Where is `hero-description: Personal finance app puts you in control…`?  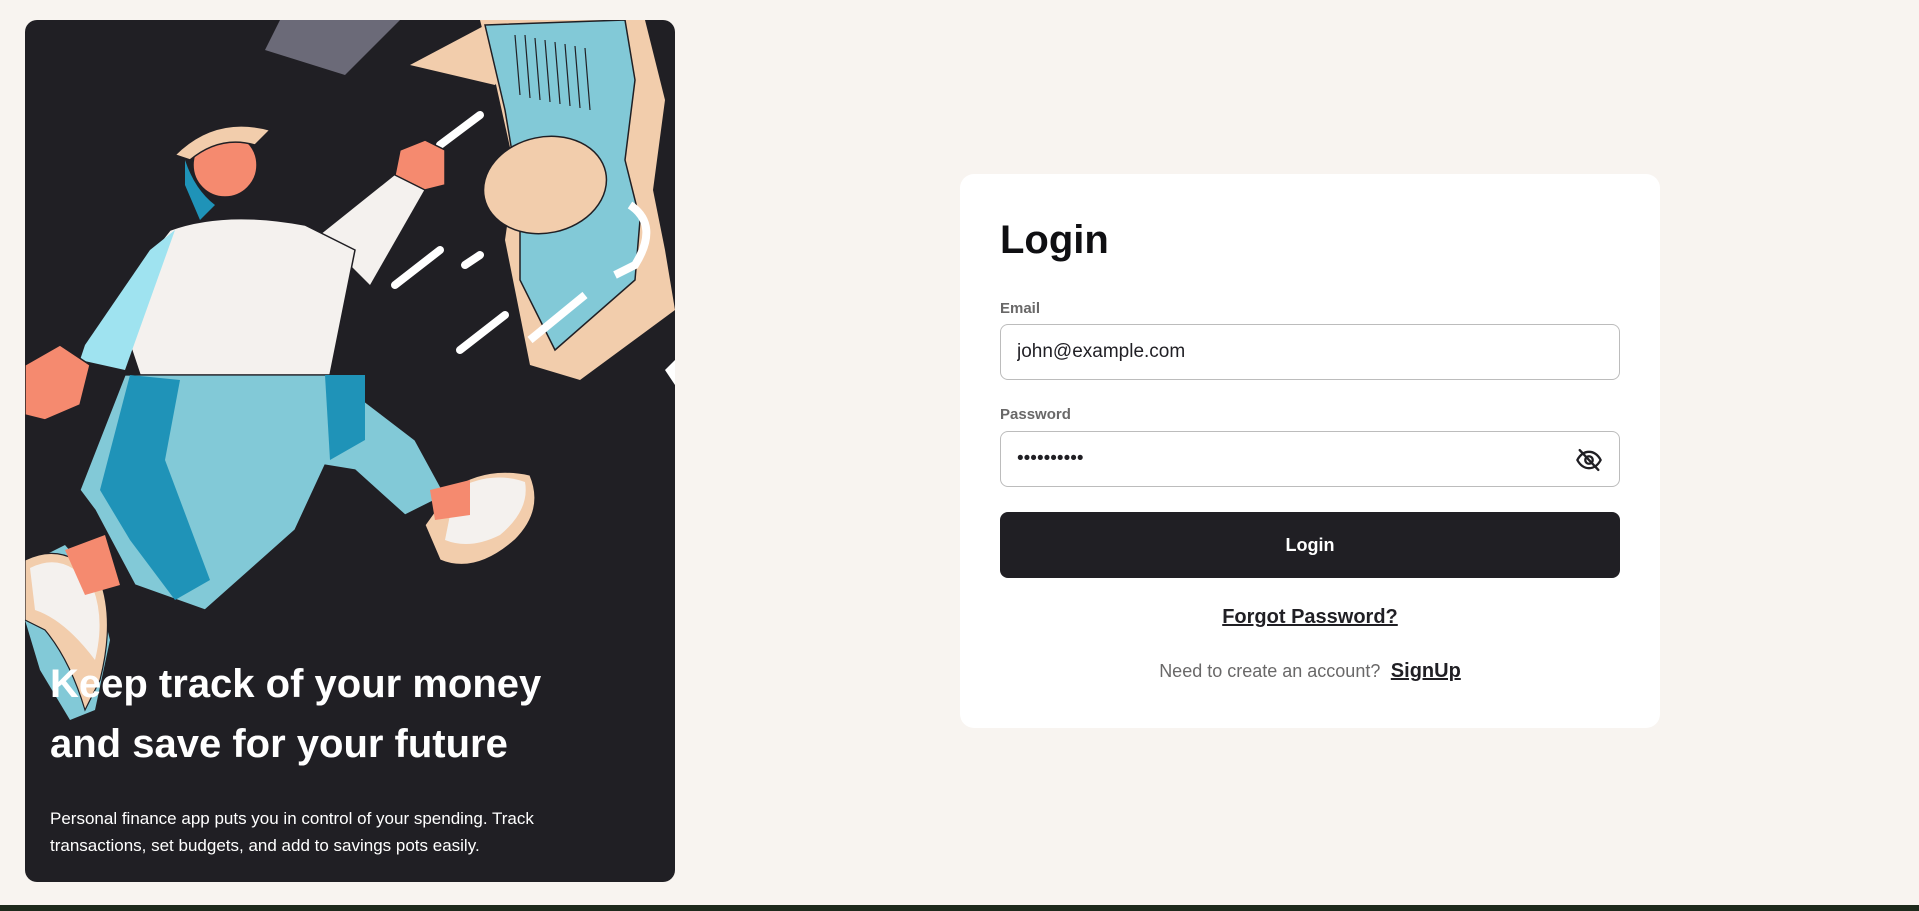
hero-description: Personal finance app puts you in control… is located at coordinates (292, 832).